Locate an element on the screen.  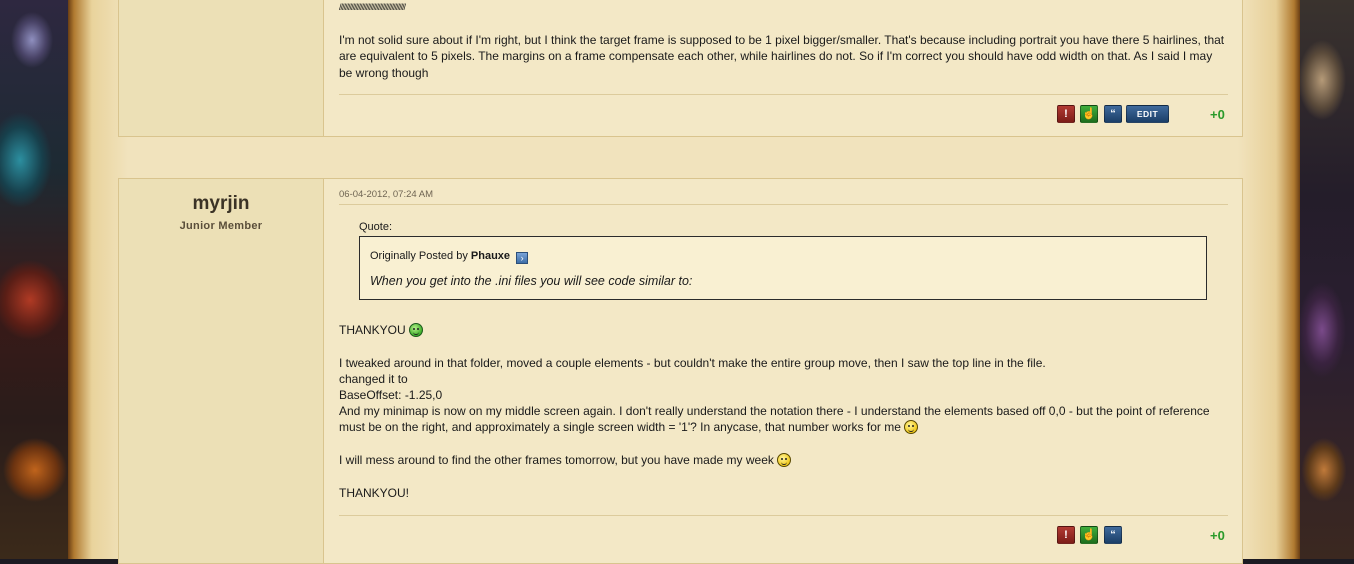
post-userinfo is located at coordinates (221, 68).